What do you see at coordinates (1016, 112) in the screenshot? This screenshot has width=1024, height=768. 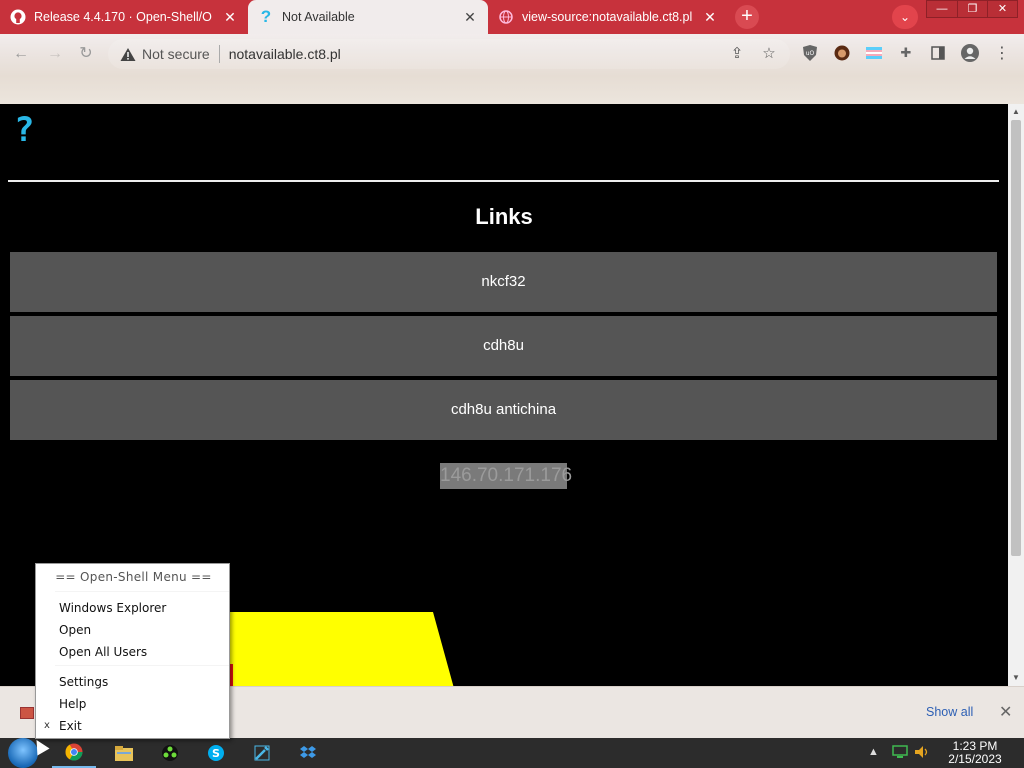 I see `scroll-up-arrow: ▲` at bounding box center [1016, 112].